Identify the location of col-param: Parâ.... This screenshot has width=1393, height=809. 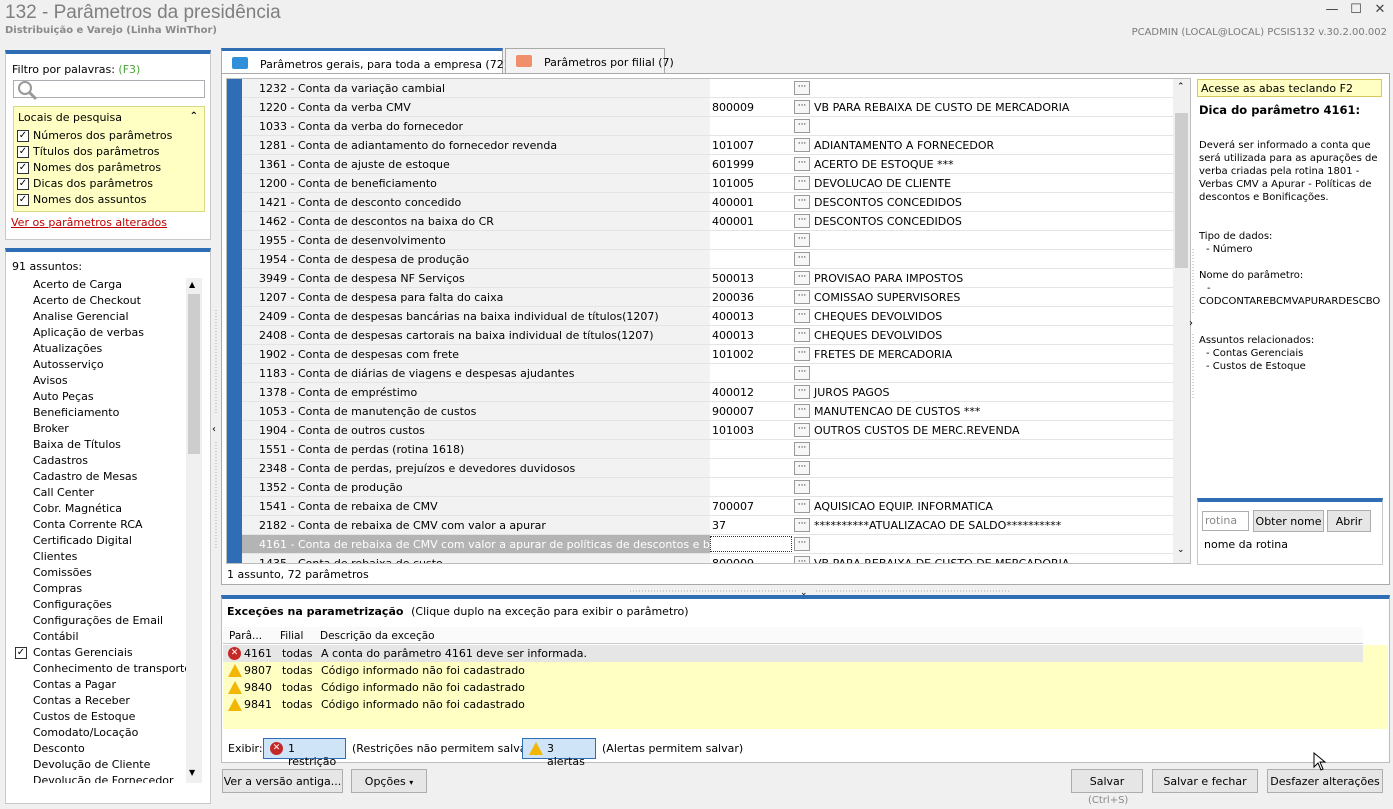
(245, 636).